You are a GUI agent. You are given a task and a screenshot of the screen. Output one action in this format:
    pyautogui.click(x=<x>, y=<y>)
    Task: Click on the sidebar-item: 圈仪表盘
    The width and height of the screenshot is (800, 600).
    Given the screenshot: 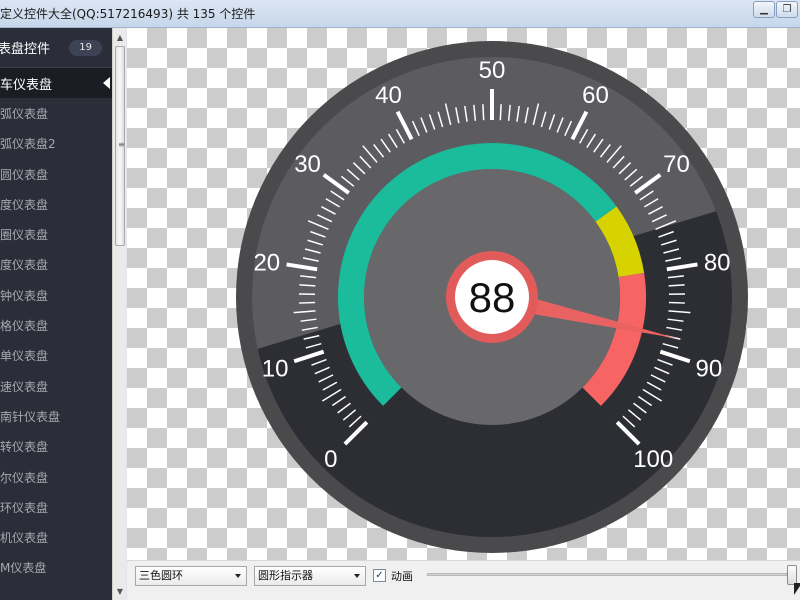 What is the action you would take?
    pyautogui.click(x=56, y=234)
    